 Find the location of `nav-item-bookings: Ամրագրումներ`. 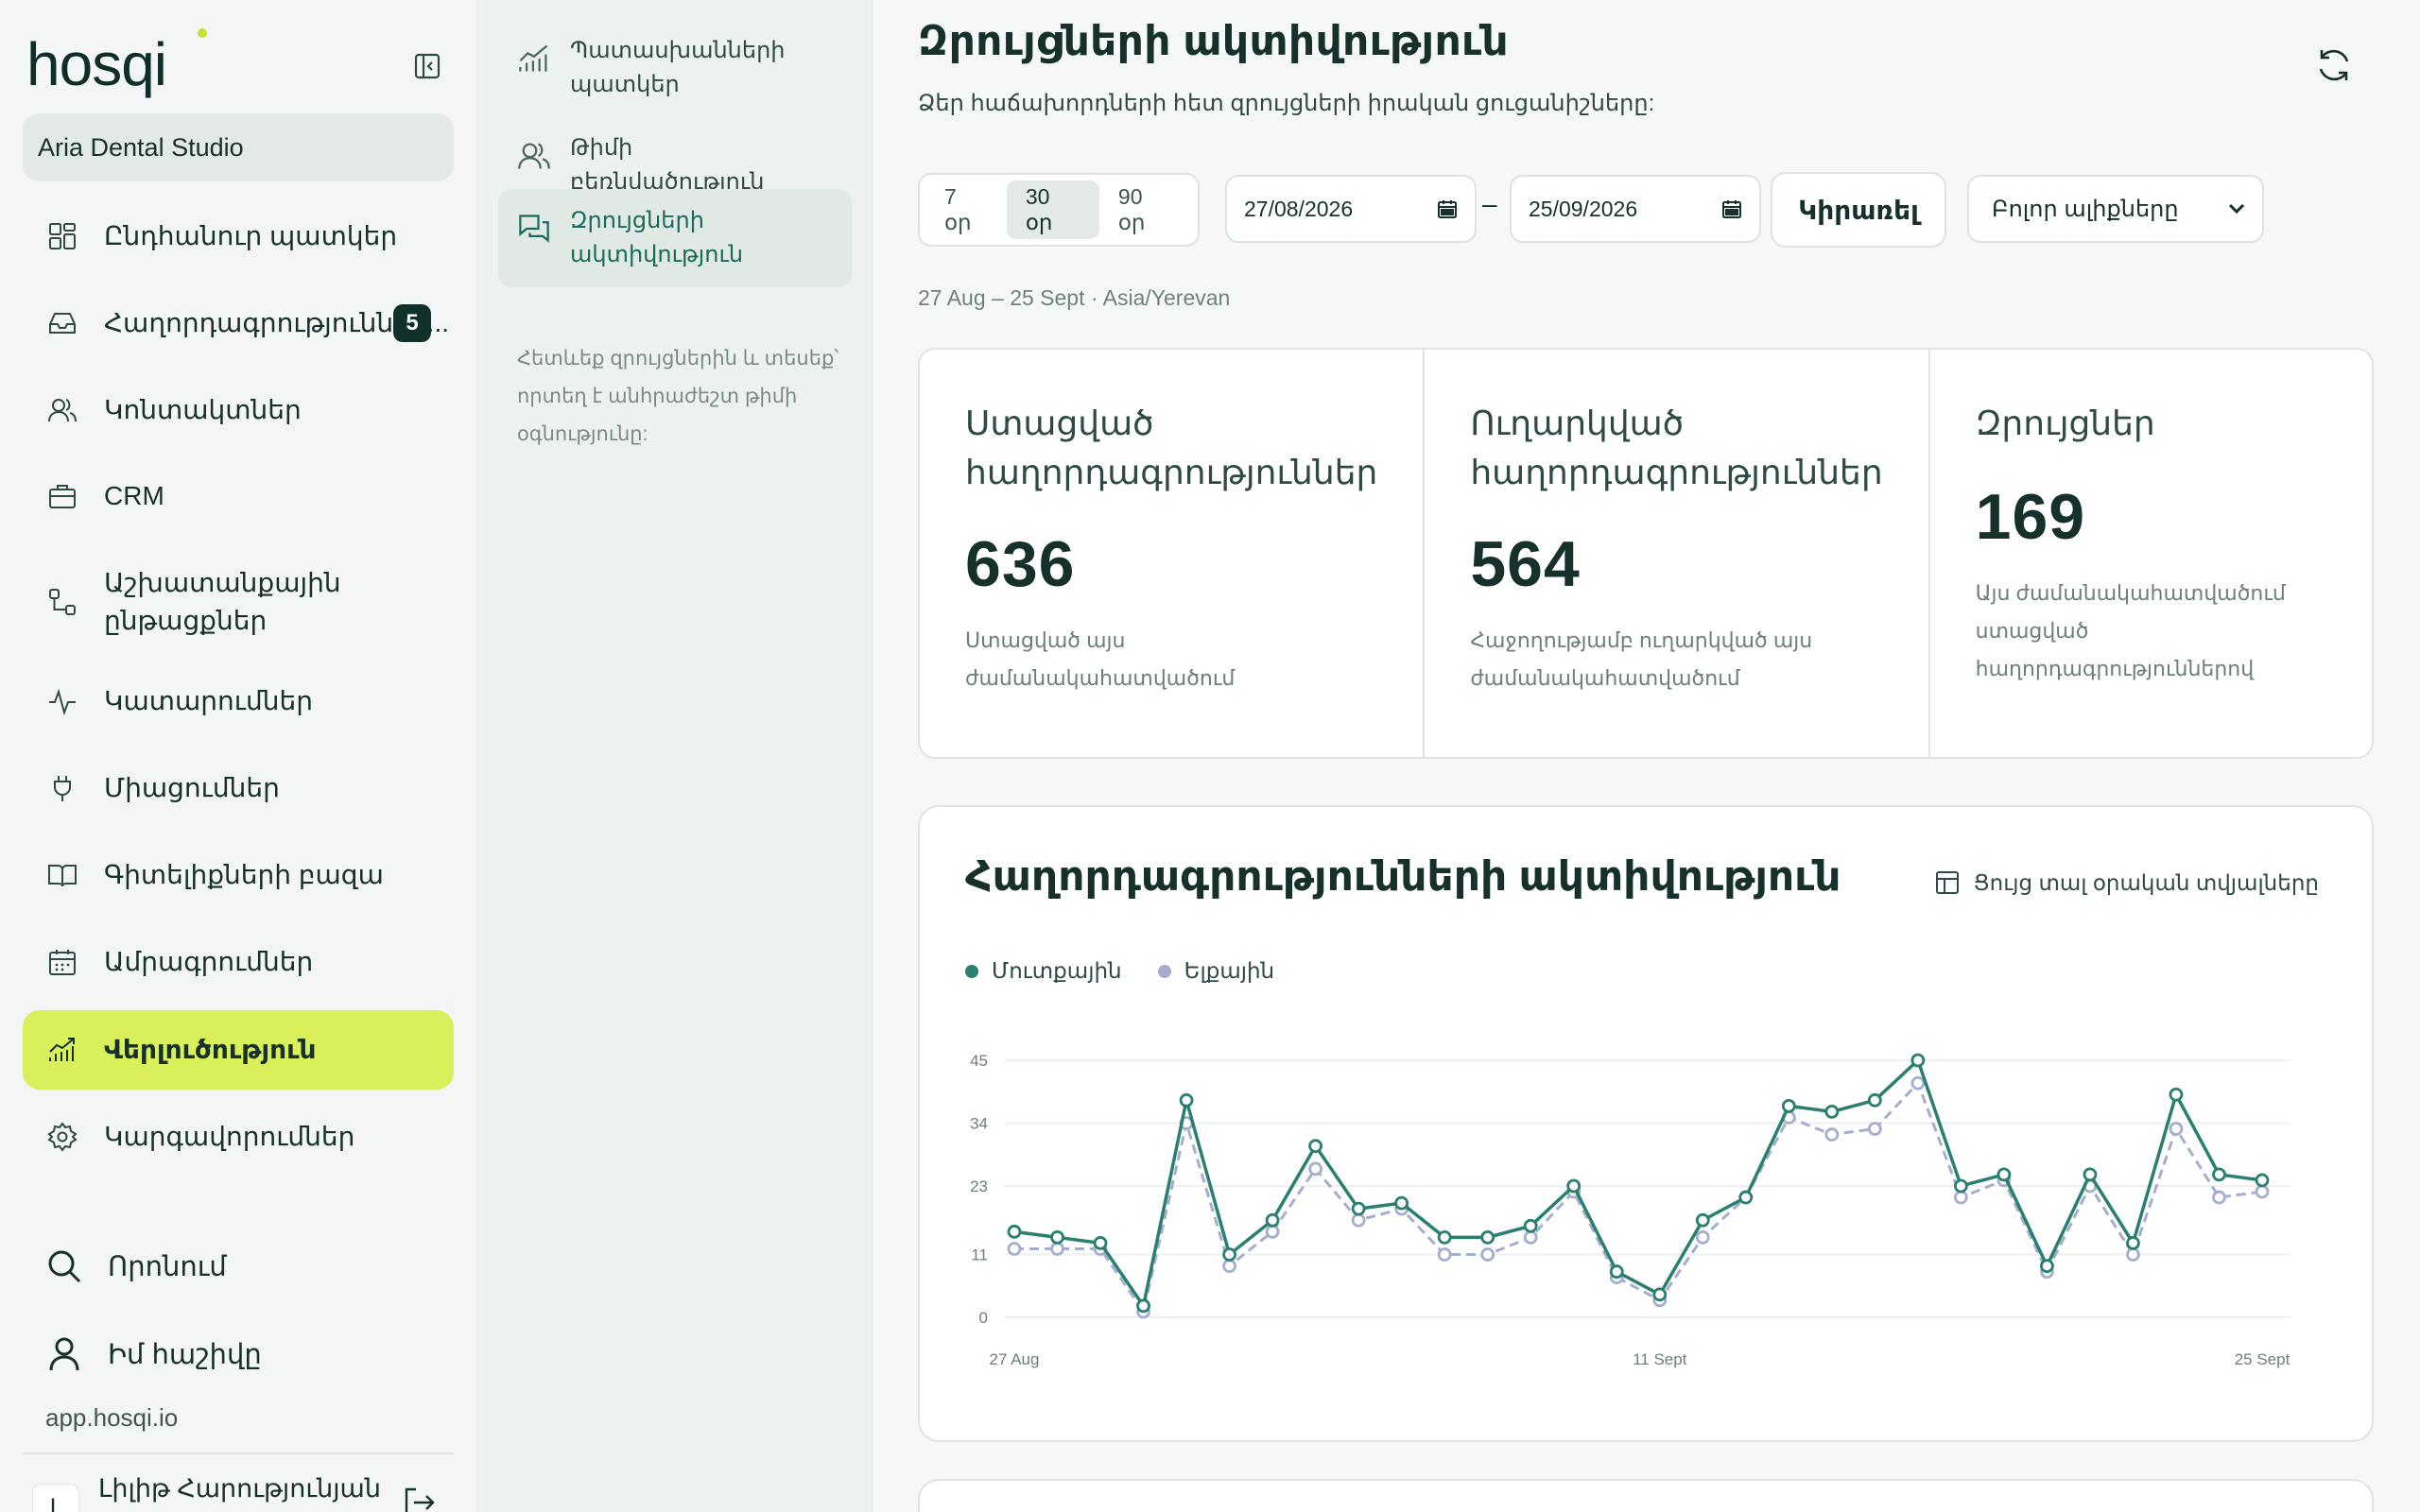

nav-item-bookings: Ամրագրումներ is located at coordinates (238, 962).